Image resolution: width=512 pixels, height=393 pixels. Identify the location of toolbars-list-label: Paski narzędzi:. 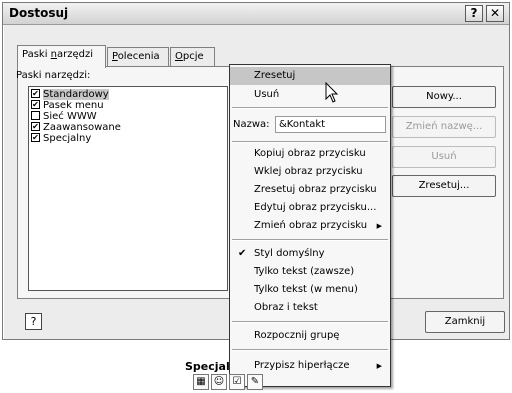
(53, 75).